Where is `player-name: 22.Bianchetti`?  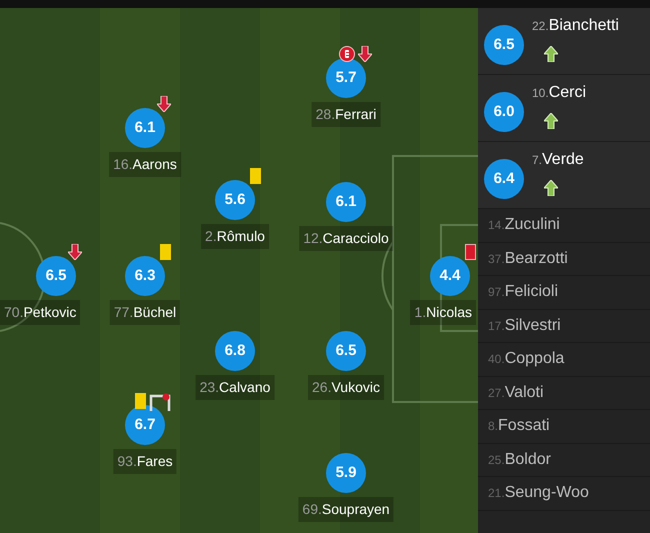
player-name: 22.Bianchetti is located at coordinates (575, 26).